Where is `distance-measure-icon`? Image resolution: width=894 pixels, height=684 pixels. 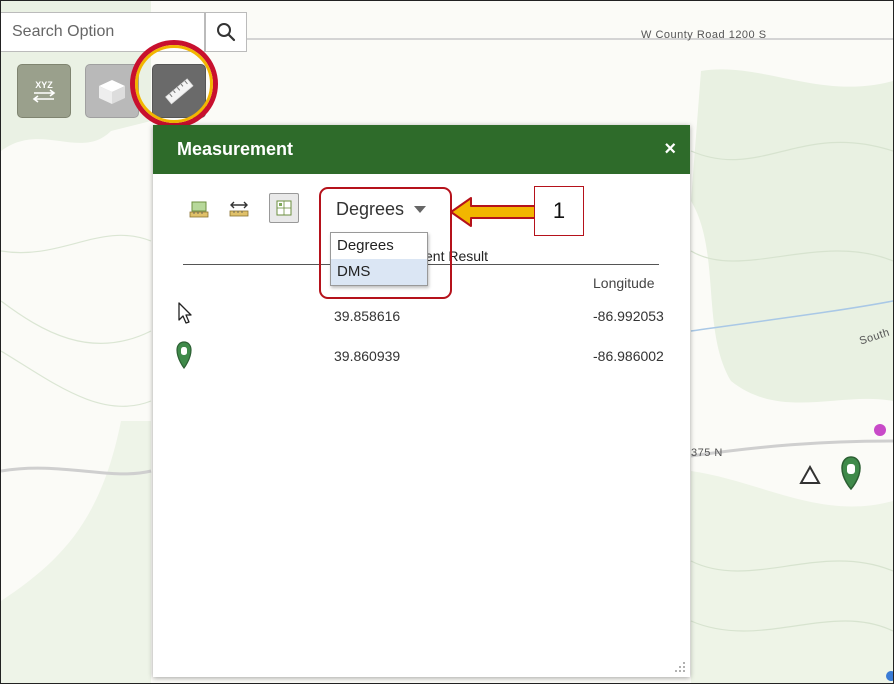
distance-measure-icon is located at coordinates (239, 209).